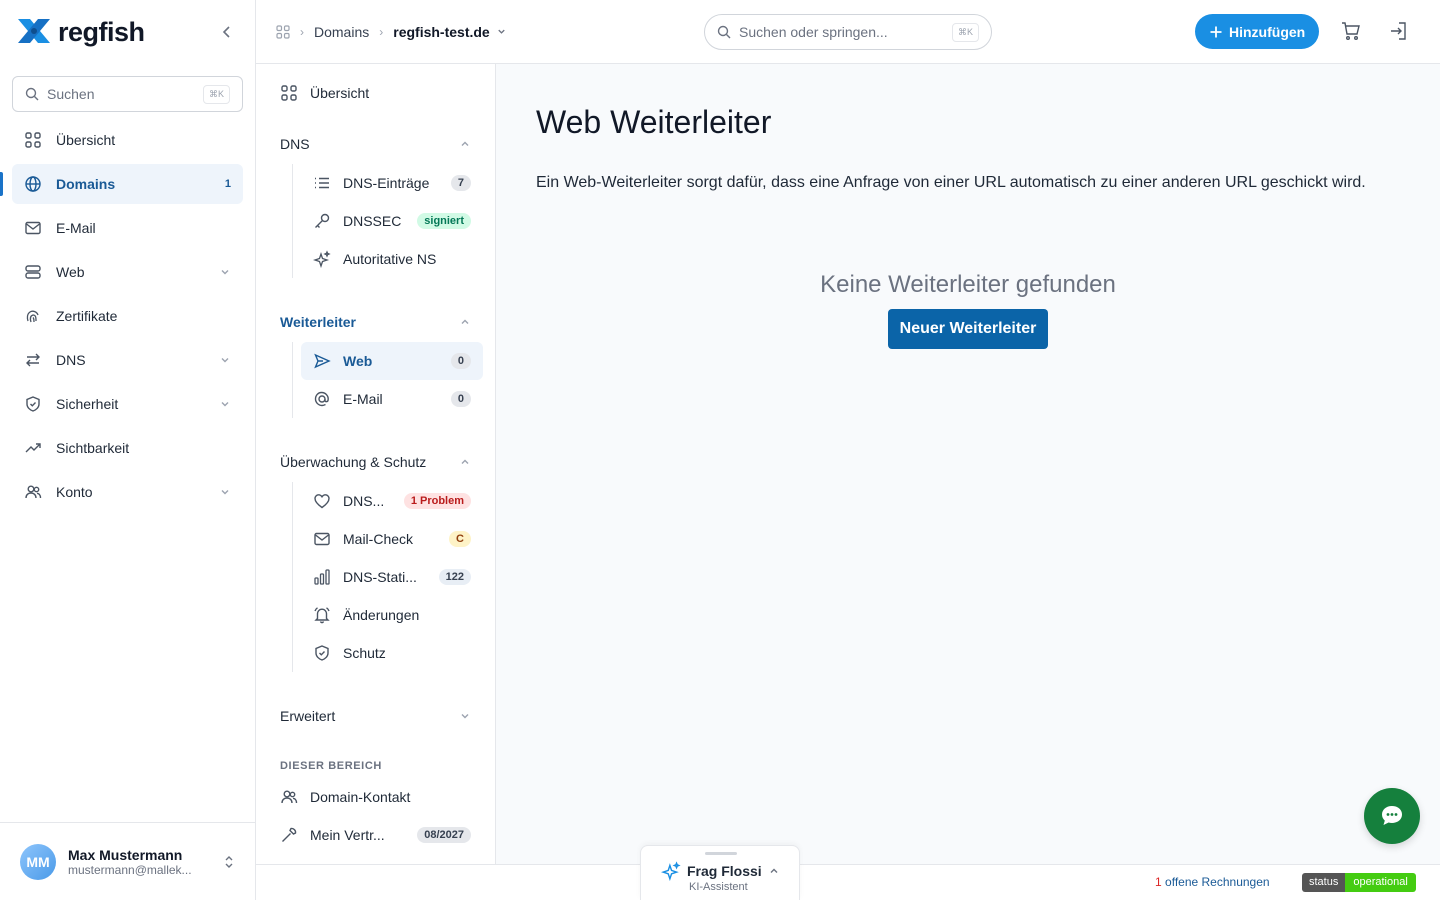 The image size is (1440, 900). What do you see at coordinates (392, 221) in the screenshot?
I see `subnav-dnssec: DNSSEC signiert` at bounding box center [392, 221].